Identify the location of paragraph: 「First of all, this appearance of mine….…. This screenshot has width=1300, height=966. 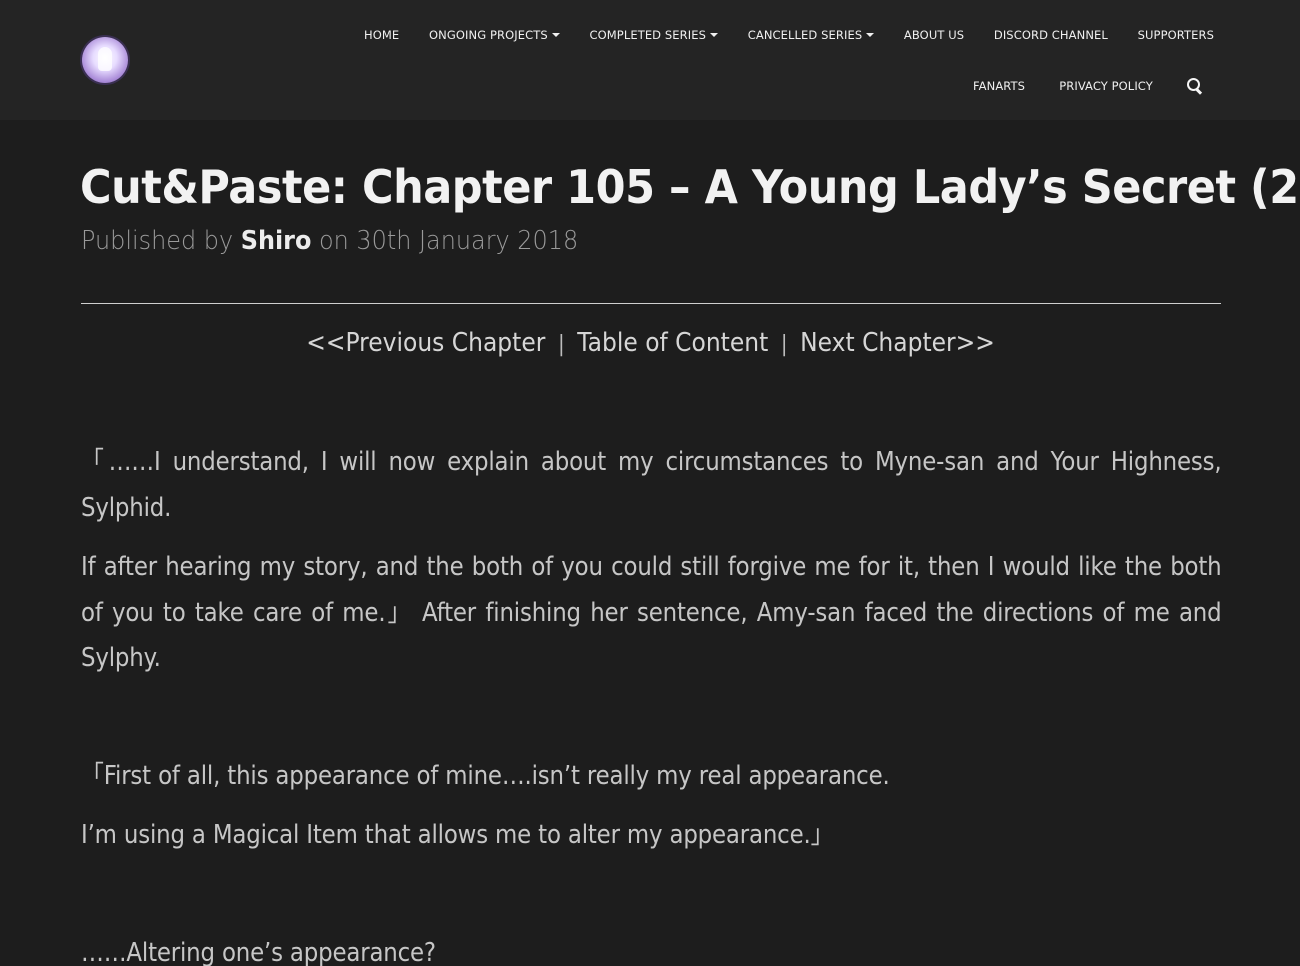
(485, 775).